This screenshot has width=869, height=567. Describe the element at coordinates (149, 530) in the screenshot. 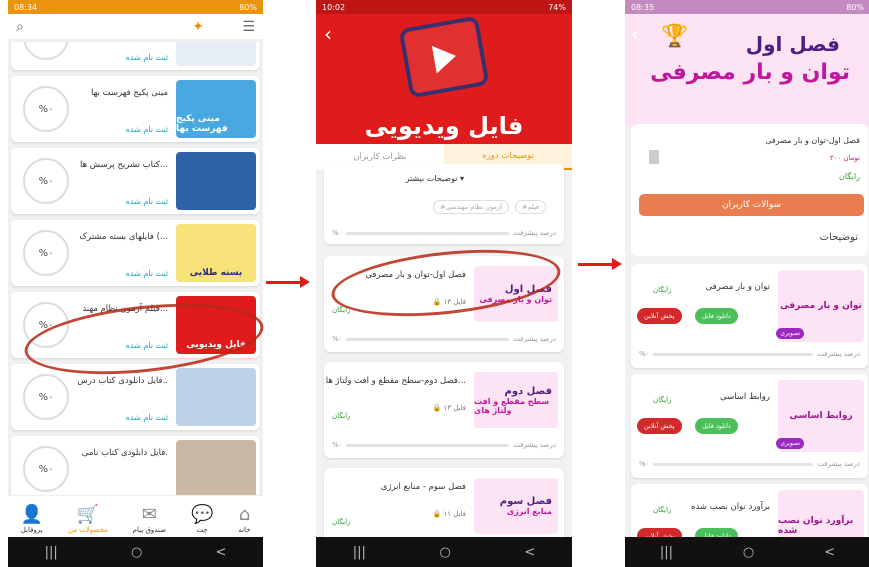

I see `tab-label: صندوق پیام` at that location.